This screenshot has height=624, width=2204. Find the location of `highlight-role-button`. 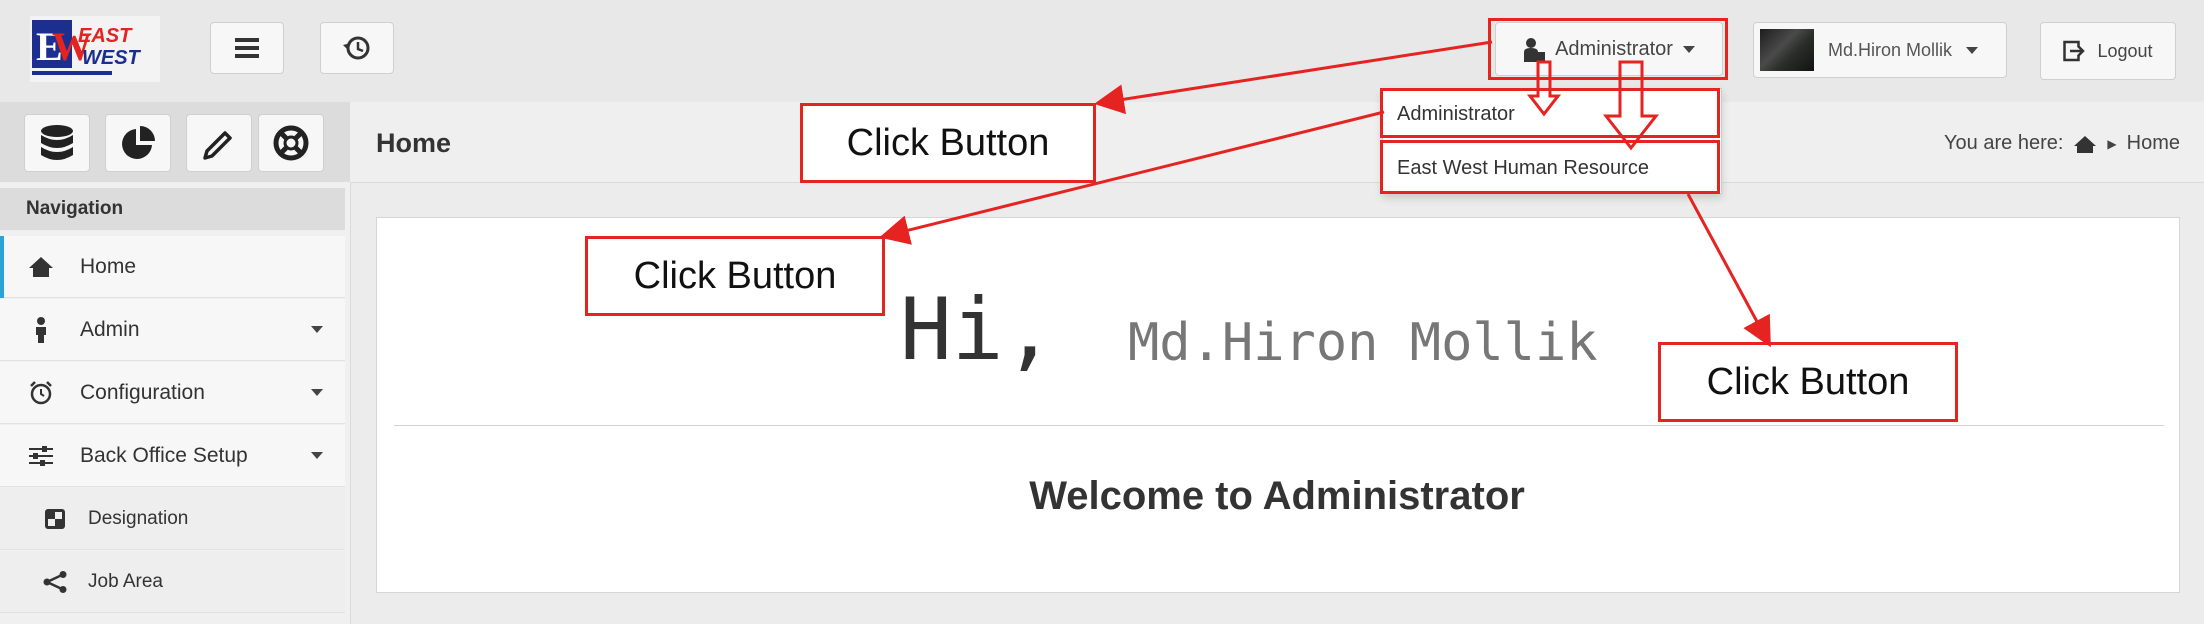

highlight-role-button is located at coordinates (1608, 49).